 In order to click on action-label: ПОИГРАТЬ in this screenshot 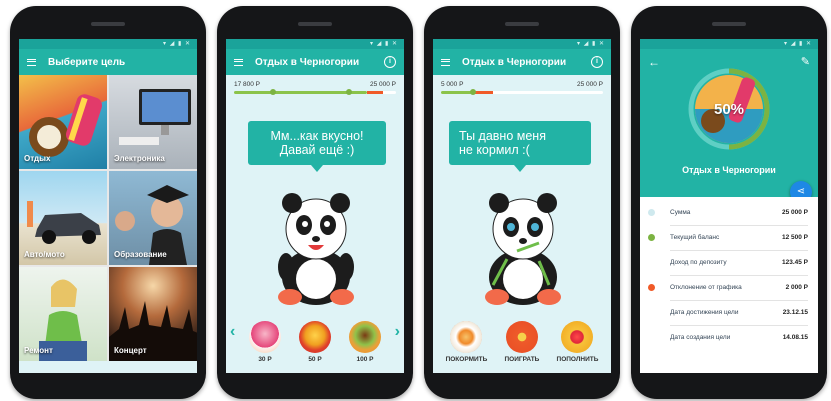, I will do `click(522, 359)`.